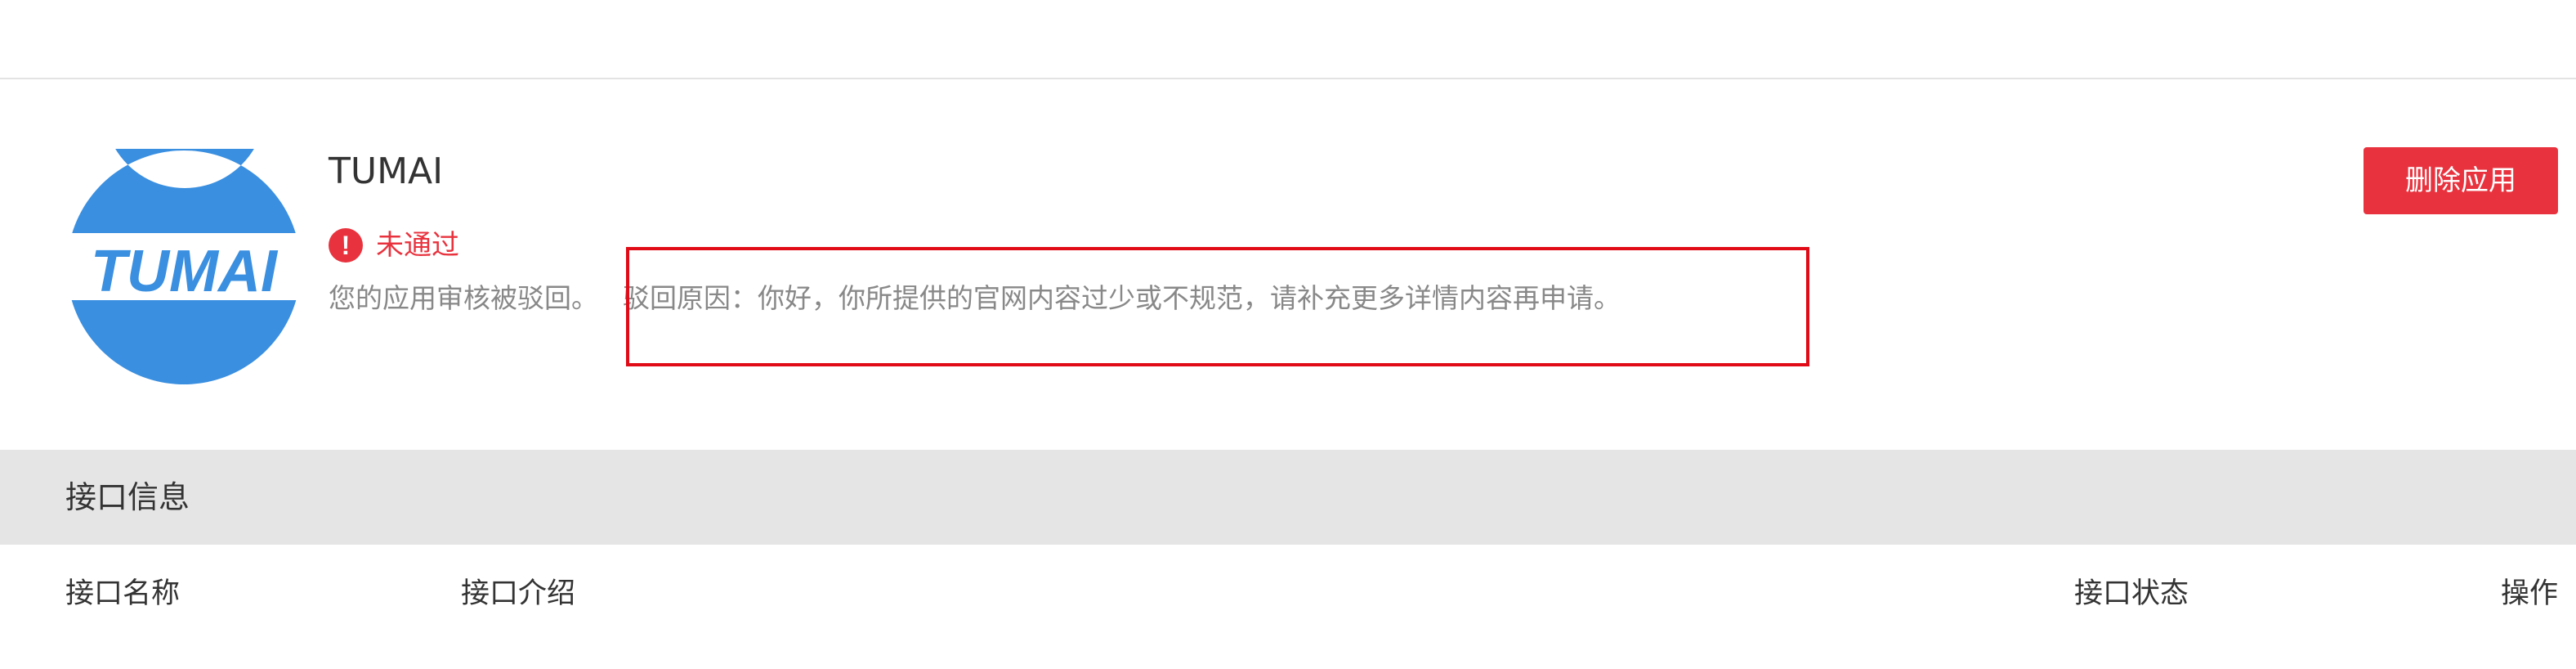  What do you see at coordinates (518, 593) in the screenshot?
I see `column-header-description: 接口介绍` at bounding box center [518, 593].